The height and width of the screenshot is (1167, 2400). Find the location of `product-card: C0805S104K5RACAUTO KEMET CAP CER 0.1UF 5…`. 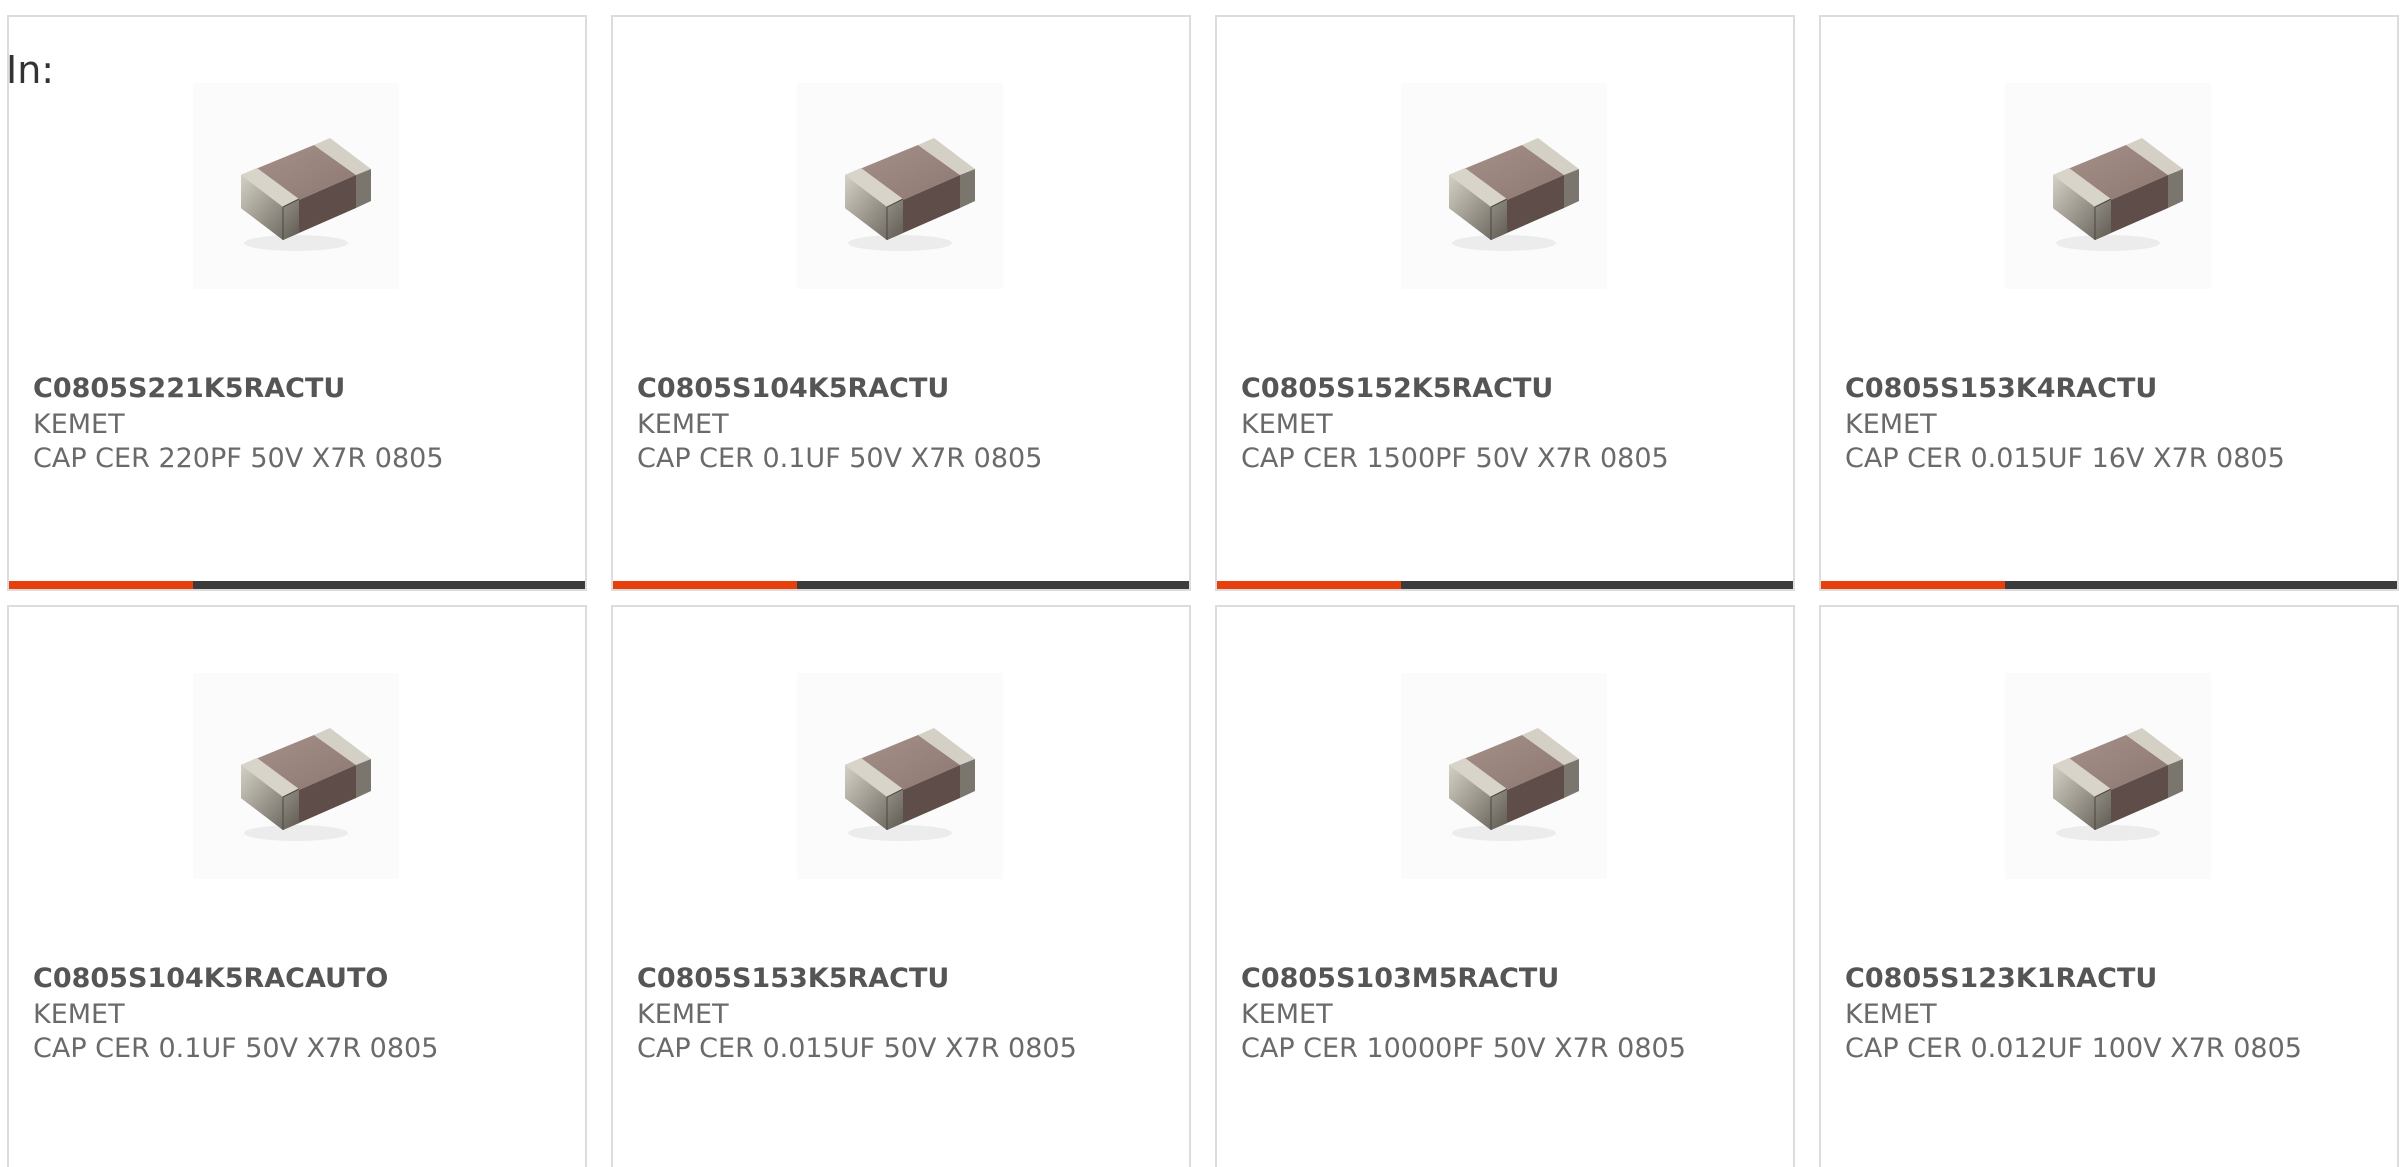

product-card: C0805S104K5RACAUTO KEMET CAP CER 0.1UF 5… is located at coordinates (297, 886).